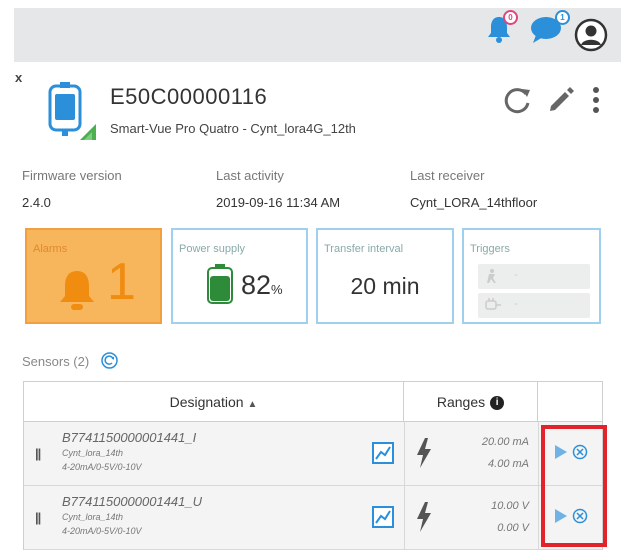 This screenshot has width=621, height=550. I want to click on pencil-icon, so click(562, 99).